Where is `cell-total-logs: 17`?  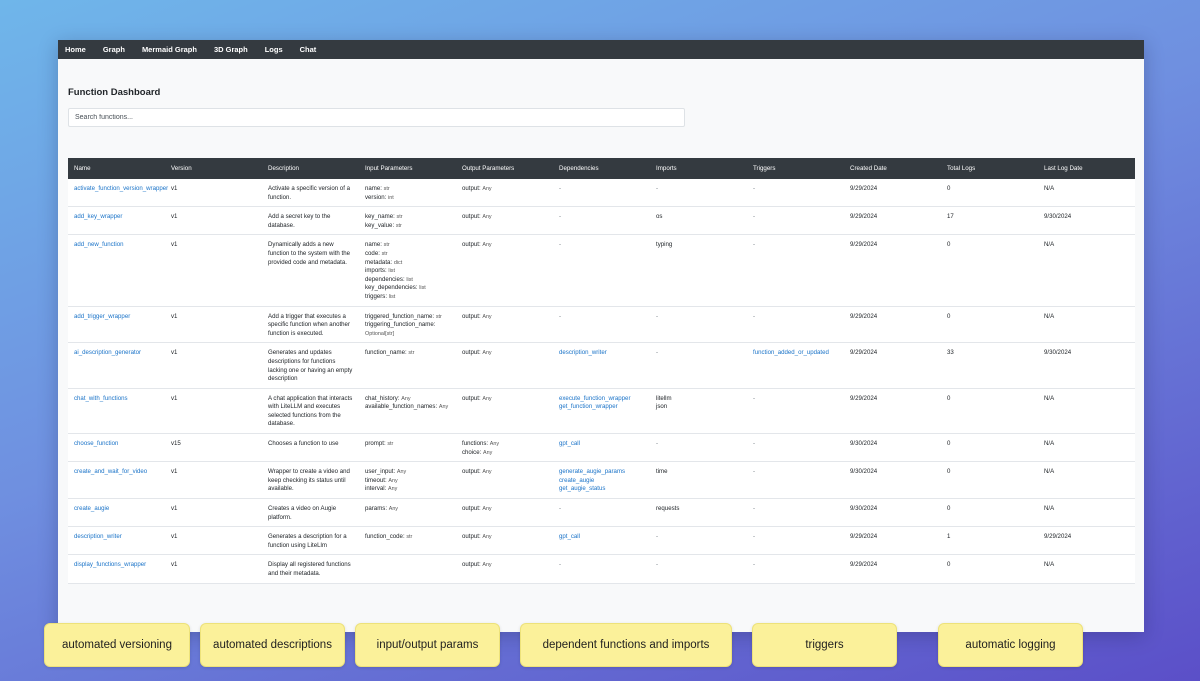 cell-total-logs: 17 is located at coordinates (989, 221).